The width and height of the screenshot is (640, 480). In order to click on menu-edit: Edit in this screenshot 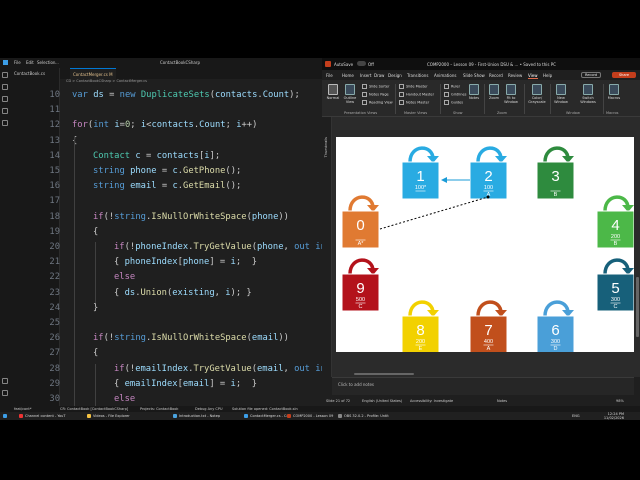, I will do `click(30, 62)`.